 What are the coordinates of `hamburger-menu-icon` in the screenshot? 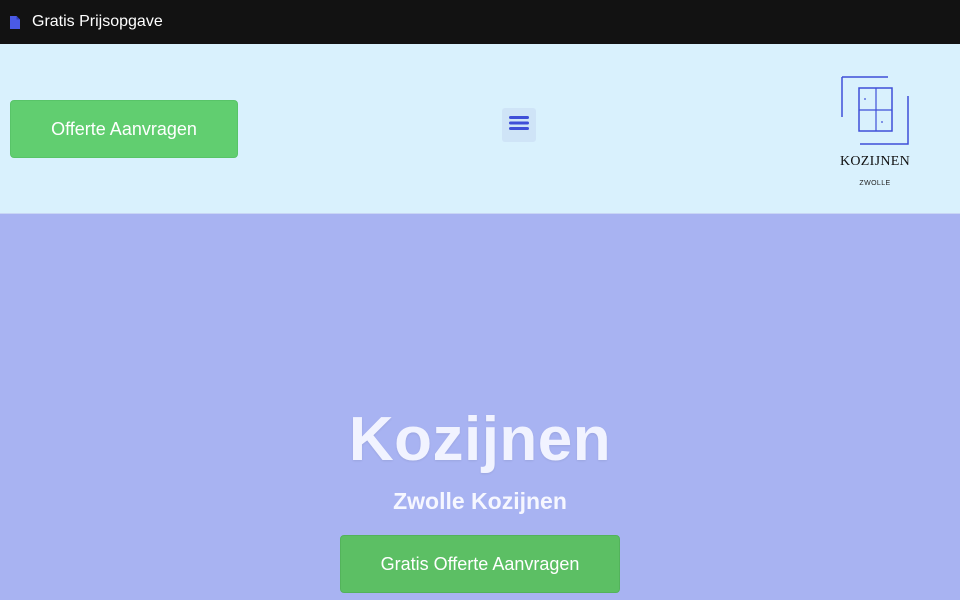 It's located at (519, 125).